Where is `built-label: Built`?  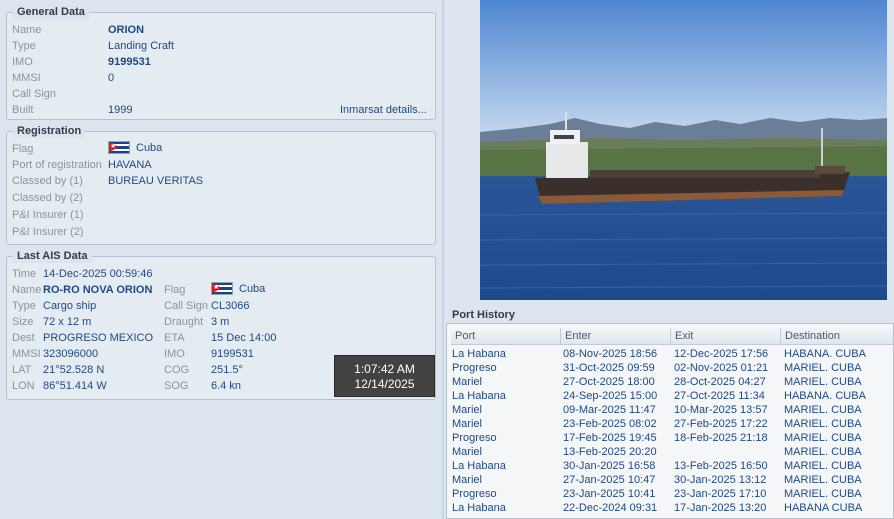
built-label: Built is located at coordinates (23, 110).